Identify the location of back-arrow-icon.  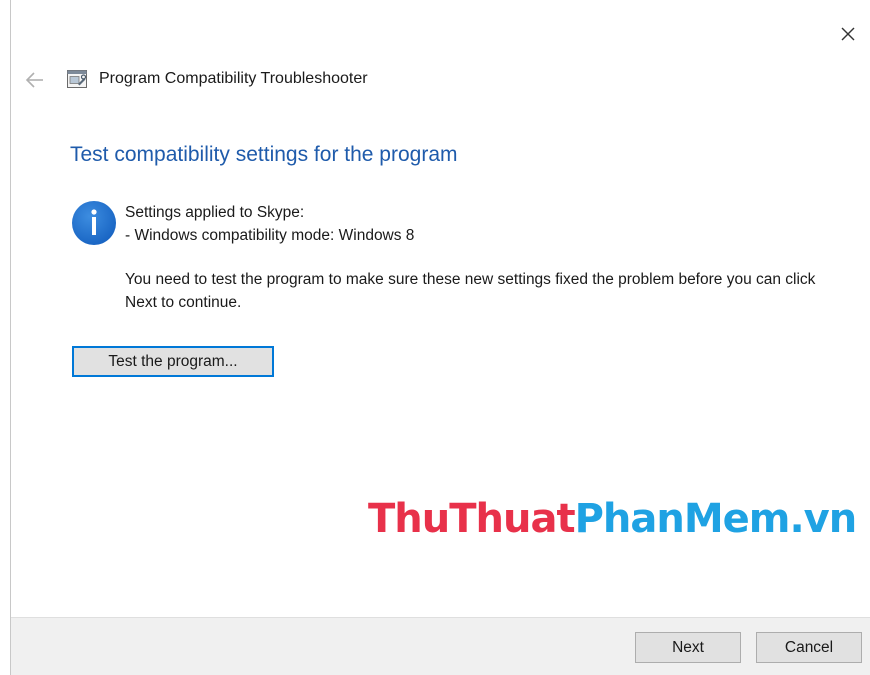
(34, 80).